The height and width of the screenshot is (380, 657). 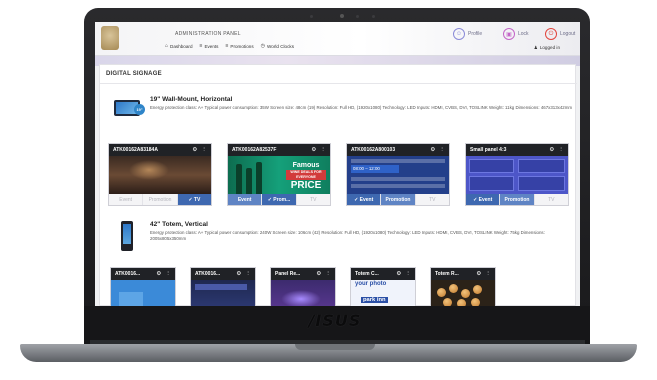 What do you see at coordinates (523, 34) in the screenshot?
I see `lock-label: Lock` at bounding box center [523, 34].